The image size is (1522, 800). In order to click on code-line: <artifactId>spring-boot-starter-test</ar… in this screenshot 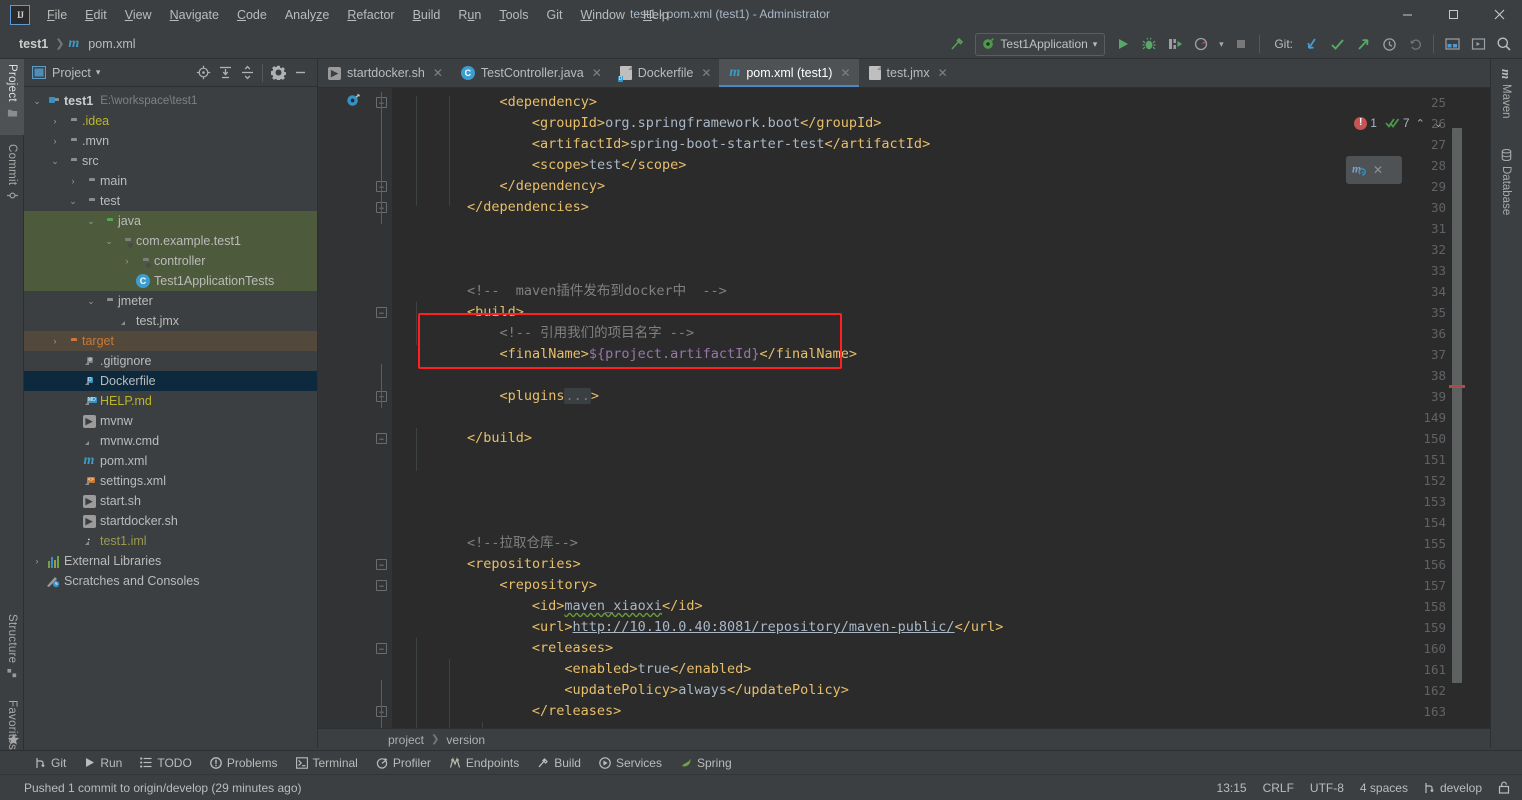, I will do `click(666, 144)`.